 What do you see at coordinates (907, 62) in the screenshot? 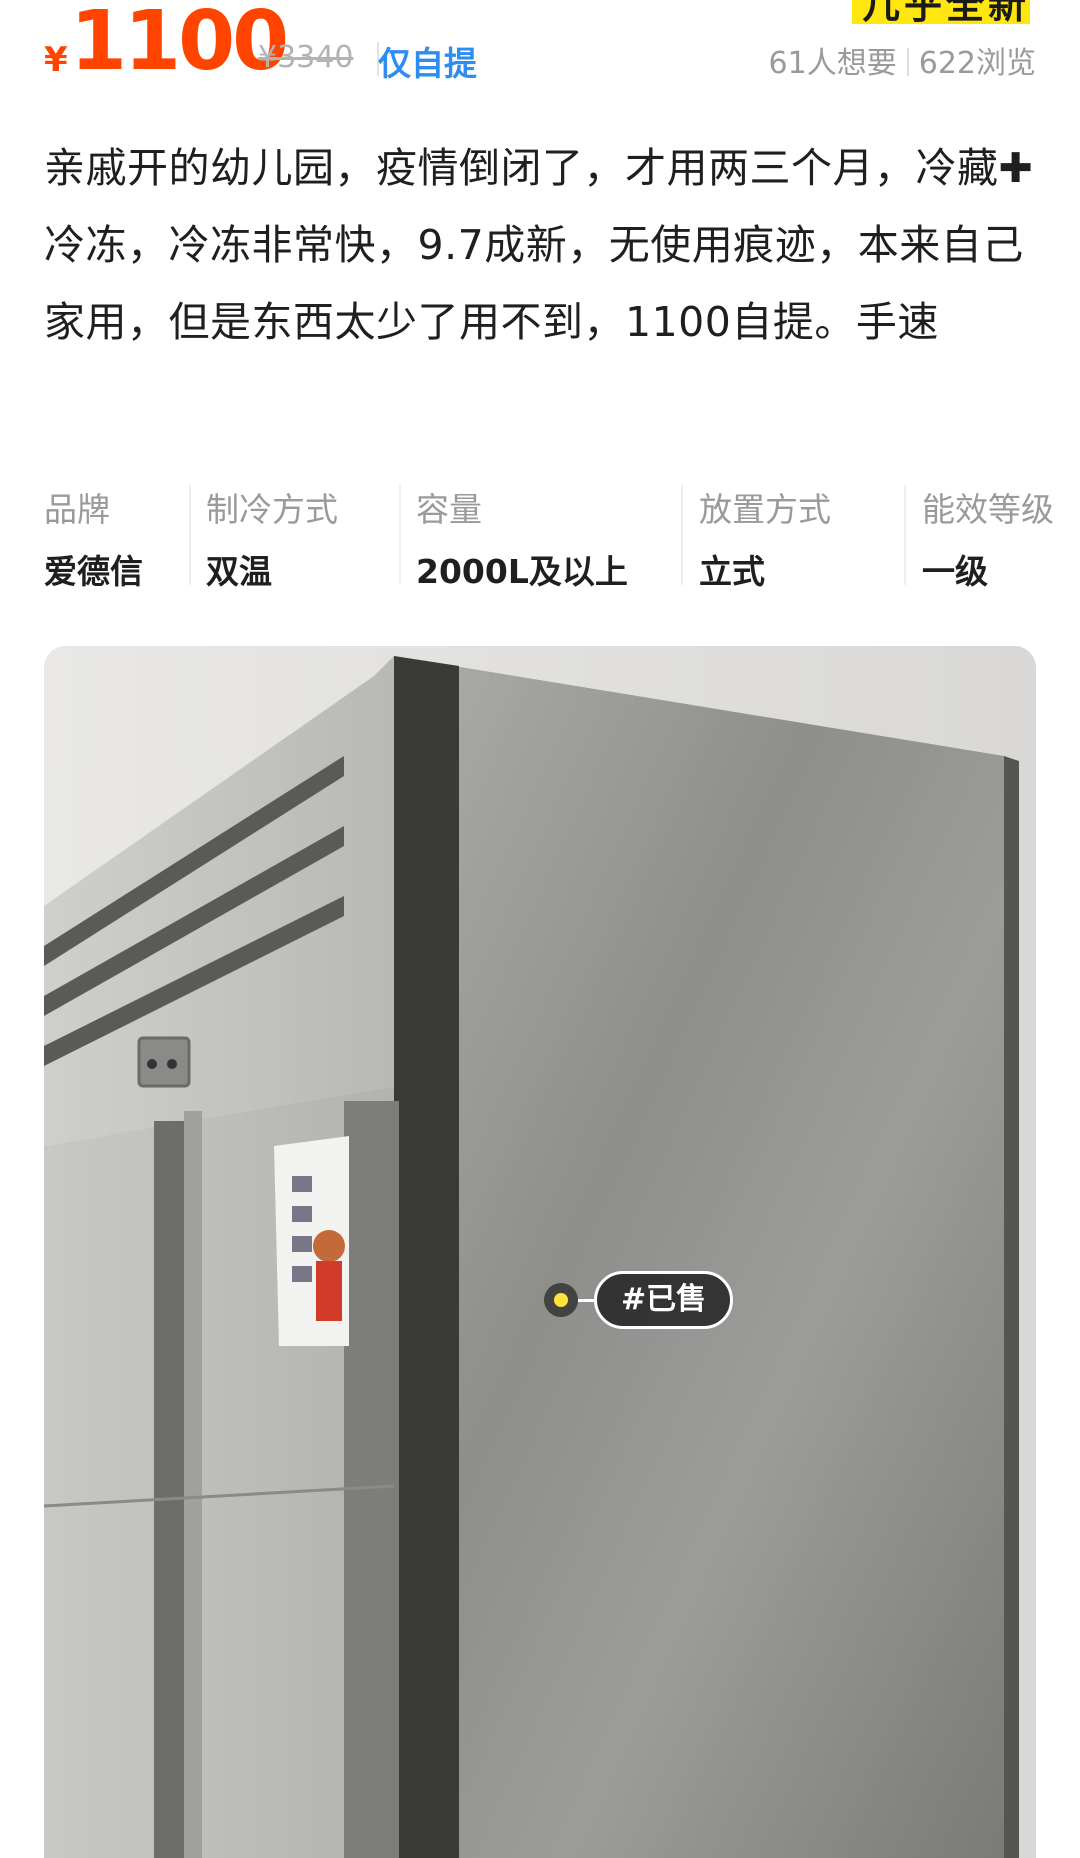
I see `stats-divider` at bounding box center [907, 62].